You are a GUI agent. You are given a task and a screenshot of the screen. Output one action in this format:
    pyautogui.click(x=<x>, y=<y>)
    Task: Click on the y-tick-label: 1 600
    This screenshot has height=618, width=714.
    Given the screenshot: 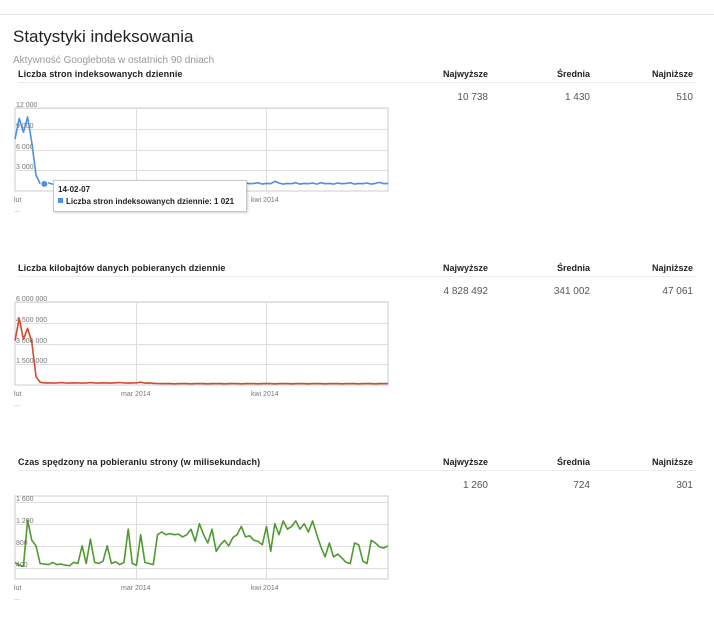 What is the action you would take?
    pyautogui.click(x=25, y=499)
    